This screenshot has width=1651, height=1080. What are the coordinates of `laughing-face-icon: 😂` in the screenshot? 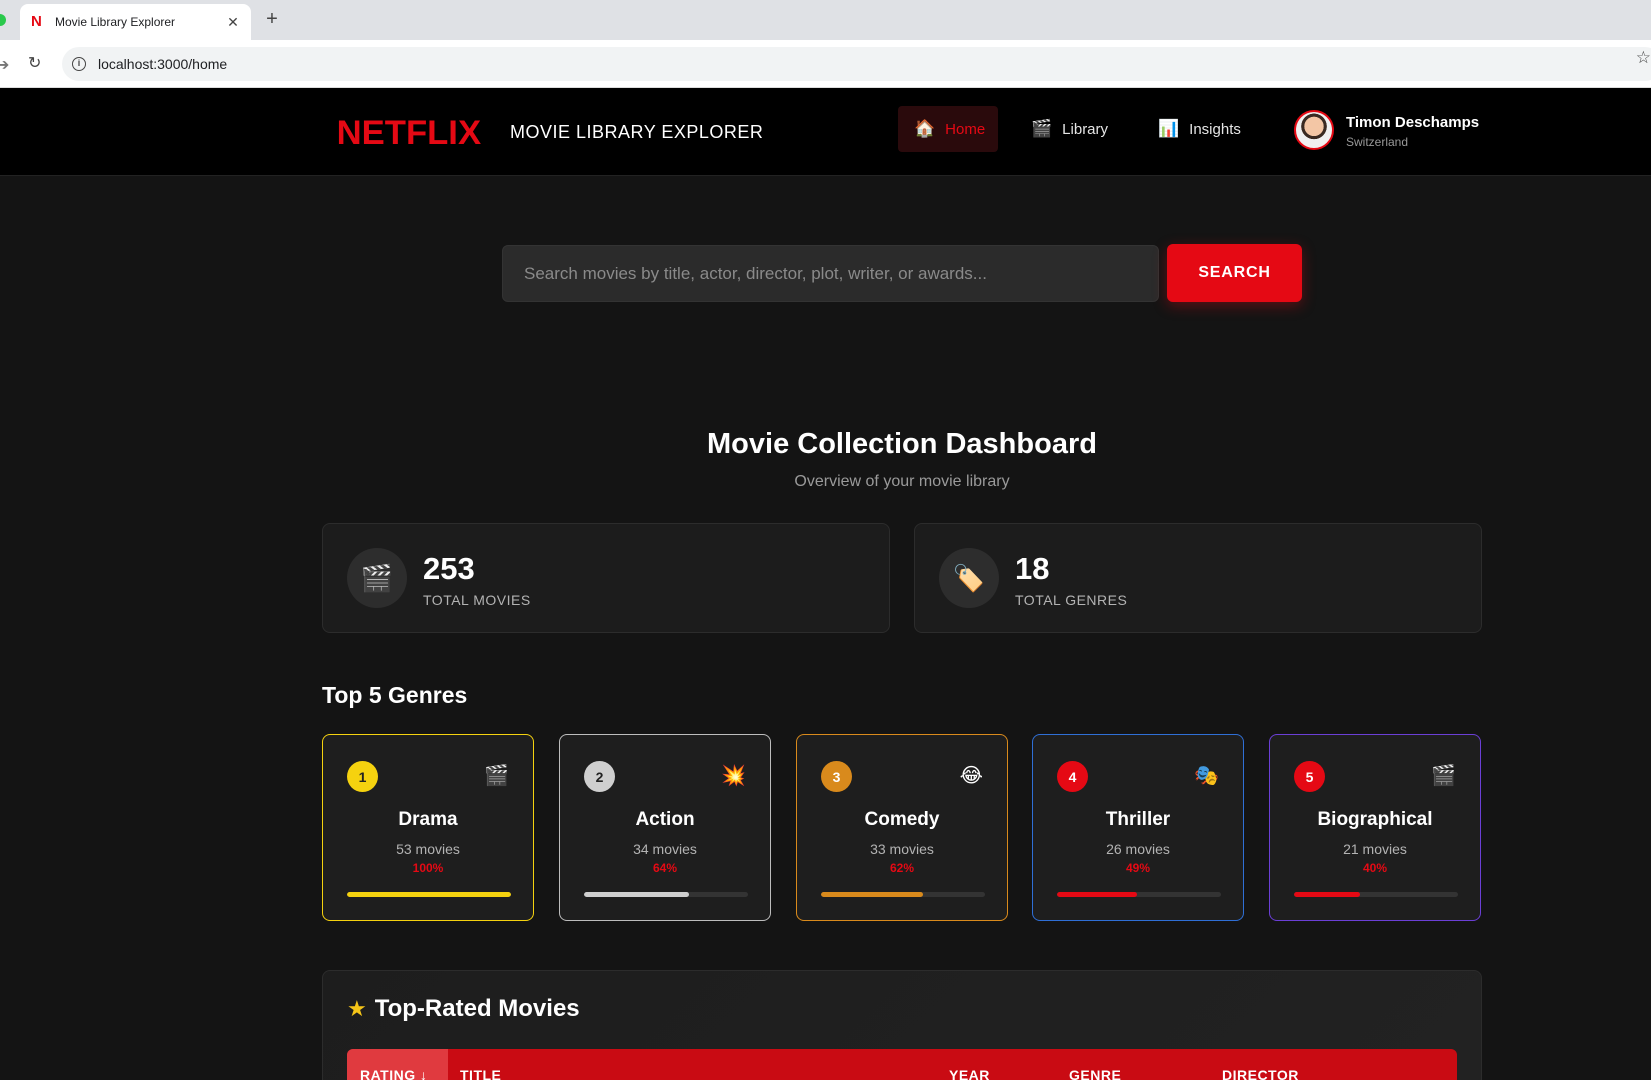 It's located at (971, 776).